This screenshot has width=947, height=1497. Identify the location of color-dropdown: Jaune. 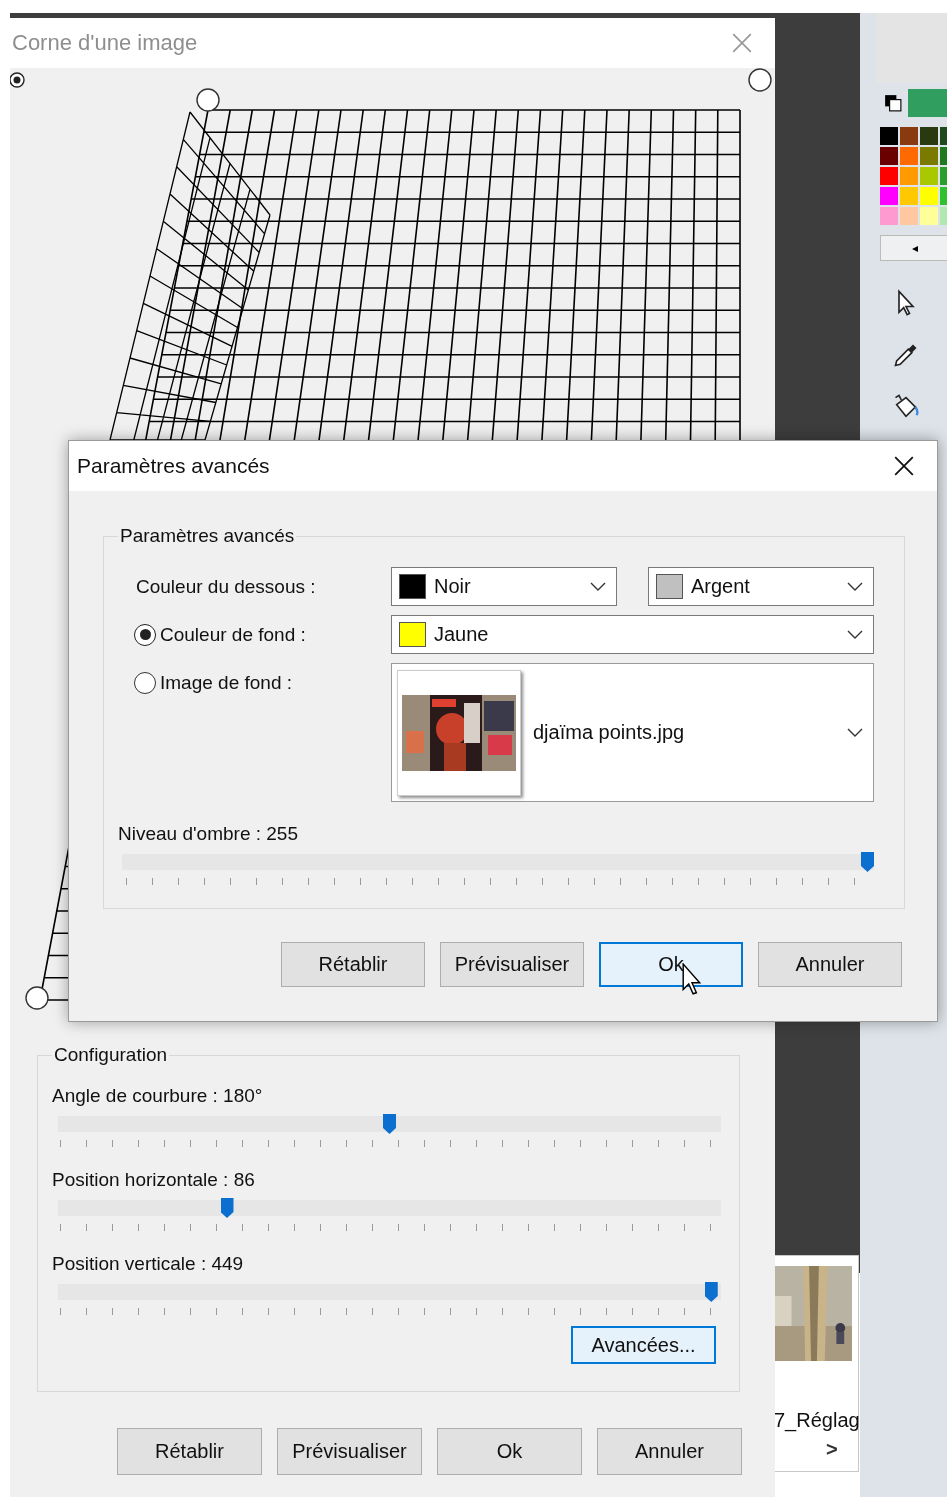
(632, 634).